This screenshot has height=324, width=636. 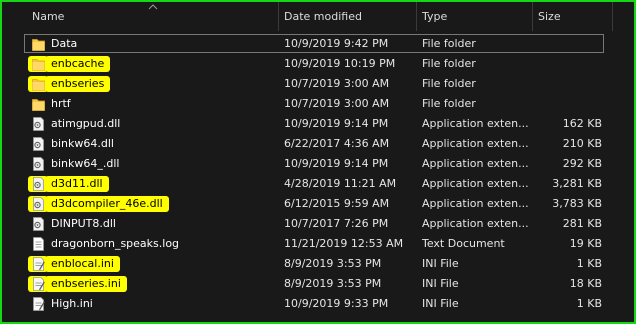 I want to click on column-header-bar: Name Date modified Type Size, so click(x=318, y=16).